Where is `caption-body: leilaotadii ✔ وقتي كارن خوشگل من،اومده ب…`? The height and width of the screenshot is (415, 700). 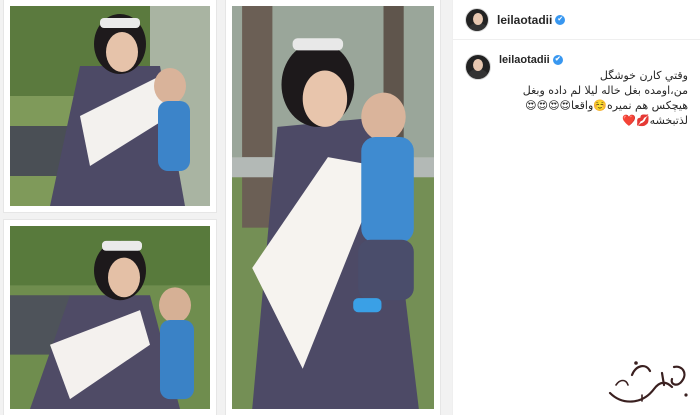 caption-body: leilaotadii ✔ وقتي كارن خوشگل من،اومده ب… is located at coordinates (593, 91).